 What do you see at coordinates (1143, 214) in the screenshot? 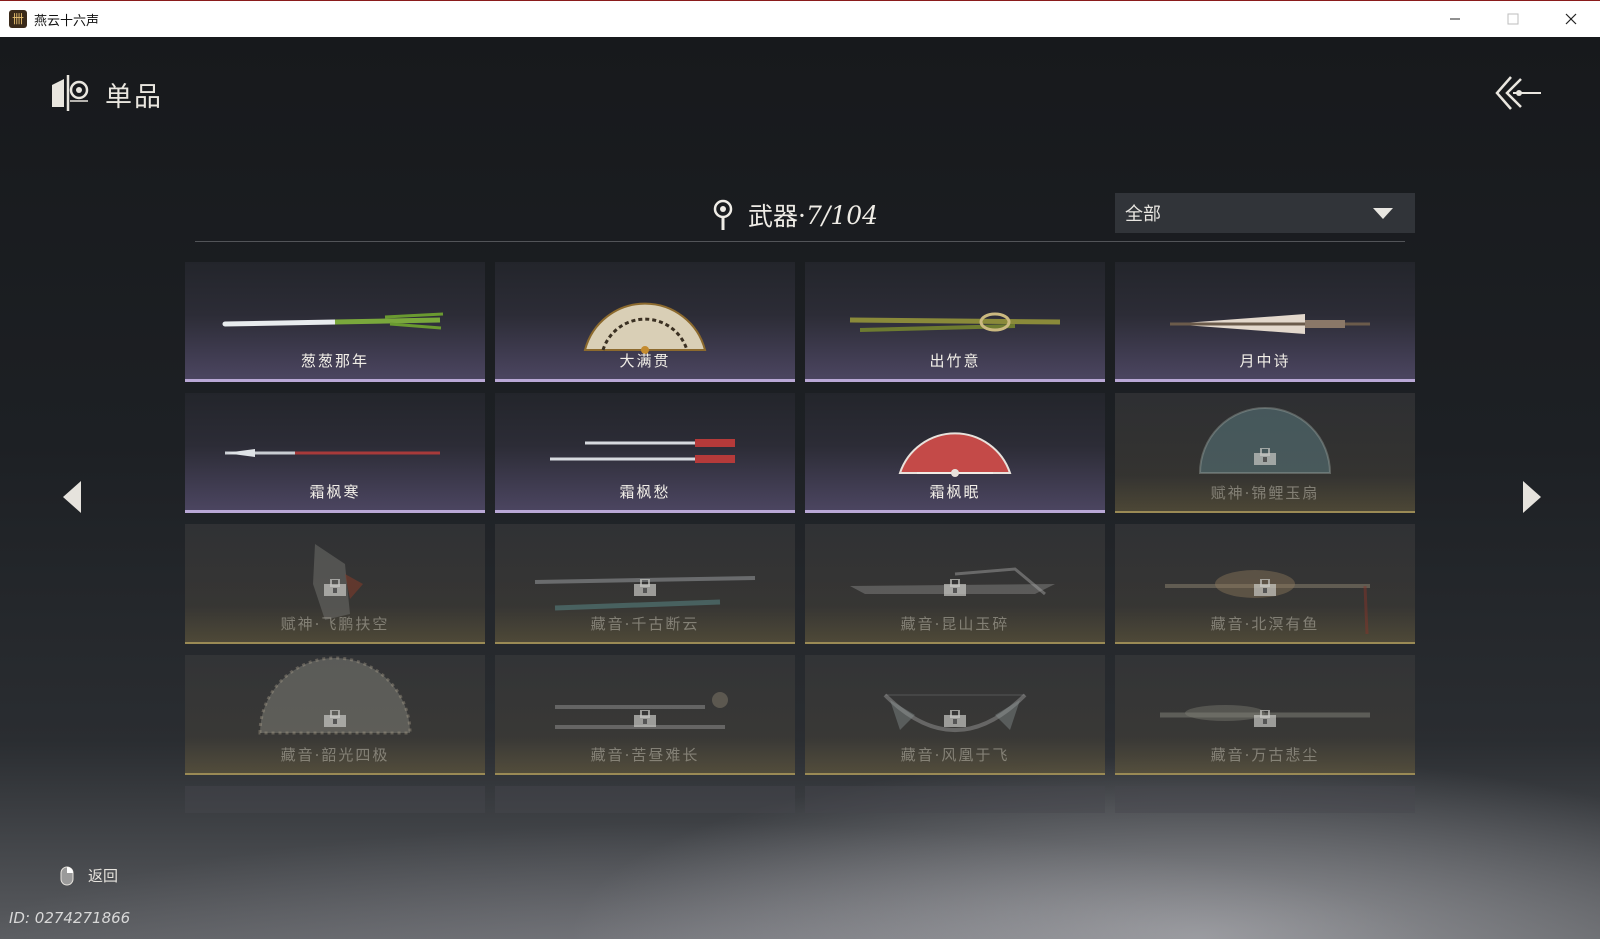
I see `filter-selected-value: 全部` at bounding box center [1143, 214].